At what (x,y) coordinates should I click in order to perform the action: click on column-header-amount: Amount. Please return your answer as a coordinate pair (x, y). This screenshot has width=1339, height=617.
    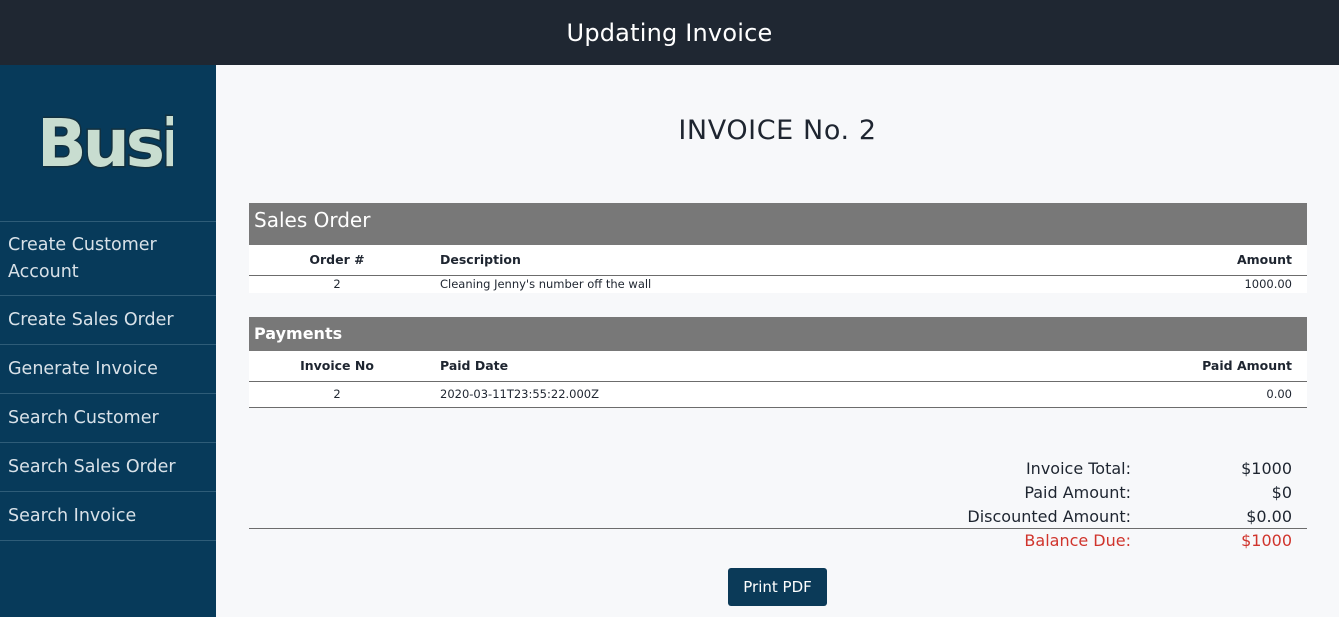
    Looking at the image, I should click on (1157, 260).